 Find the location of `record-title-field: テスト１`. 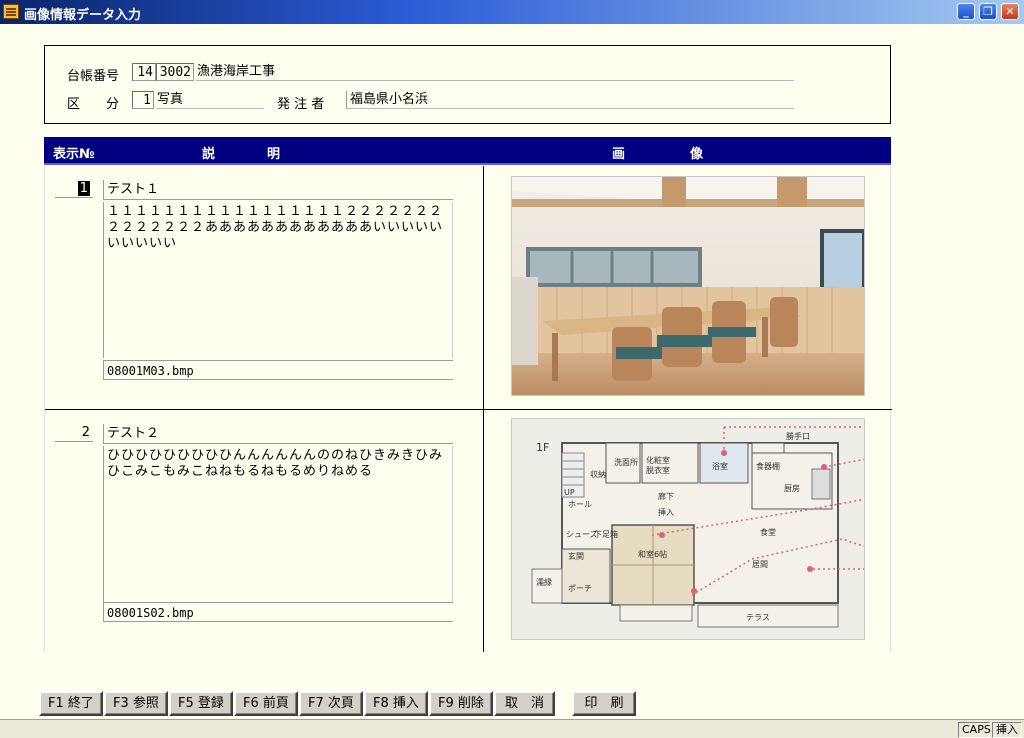

record-title-field: テスト１ is located at coordinates (278, 190).